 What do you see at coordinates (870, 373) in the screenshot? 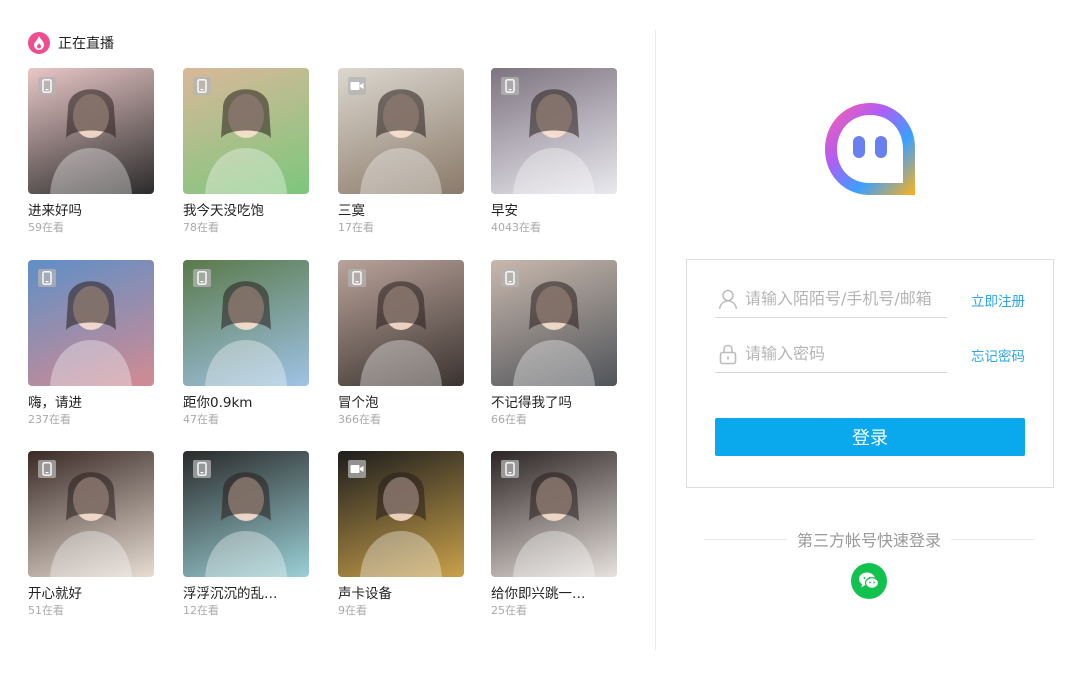
I see `login-box: 立即注册 忘记密码 登录` at bounding box center [870, 373].